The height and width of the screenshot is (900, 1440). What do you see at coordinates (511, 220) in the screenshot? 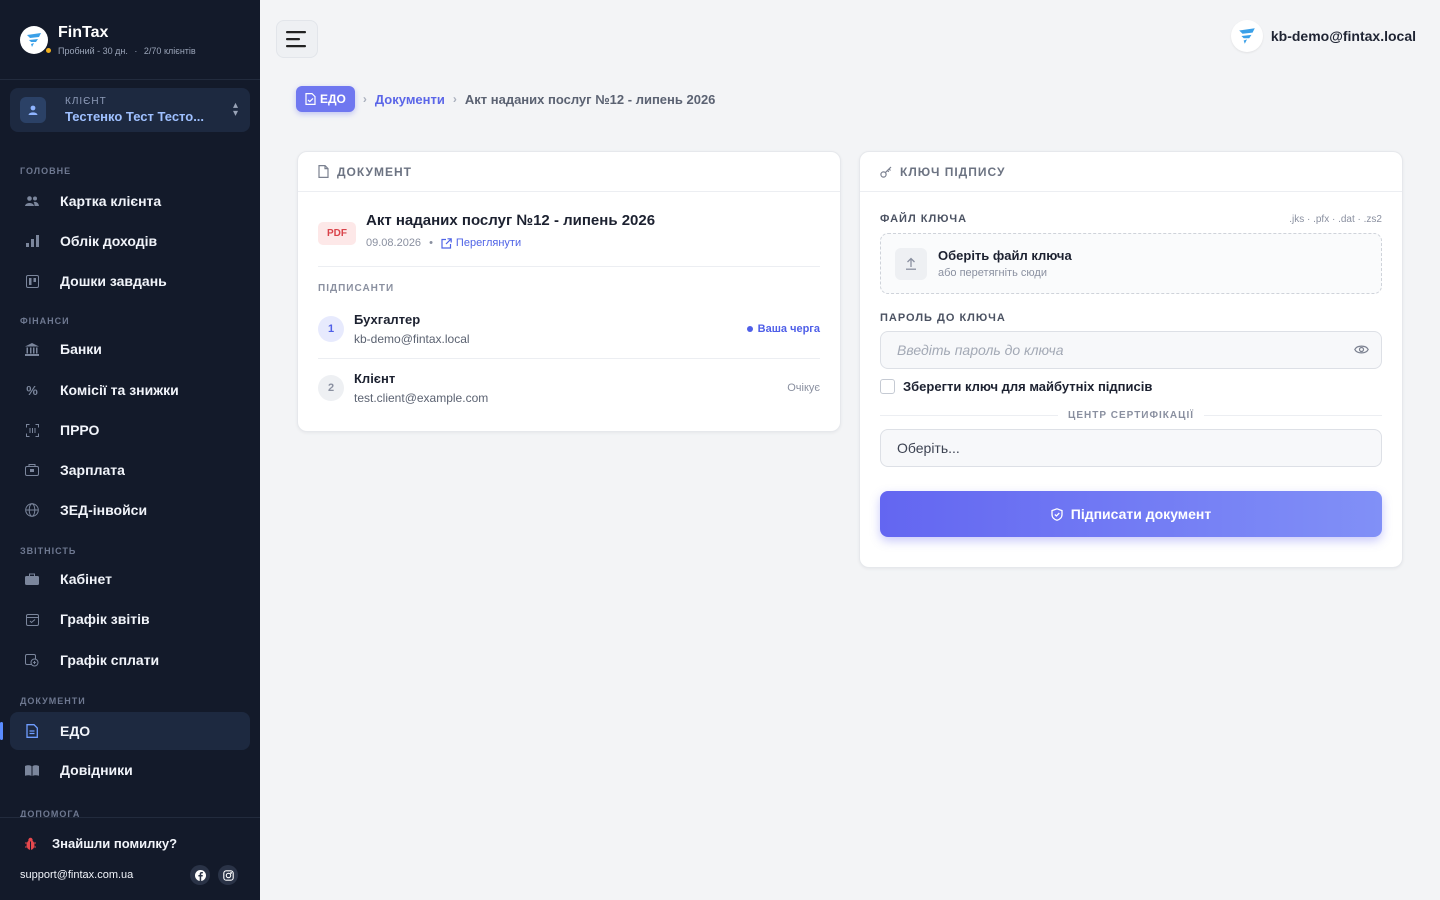
I see `document-title: Акт наданих послуг №12 - липень 2026` at bounding box center [511, 220].